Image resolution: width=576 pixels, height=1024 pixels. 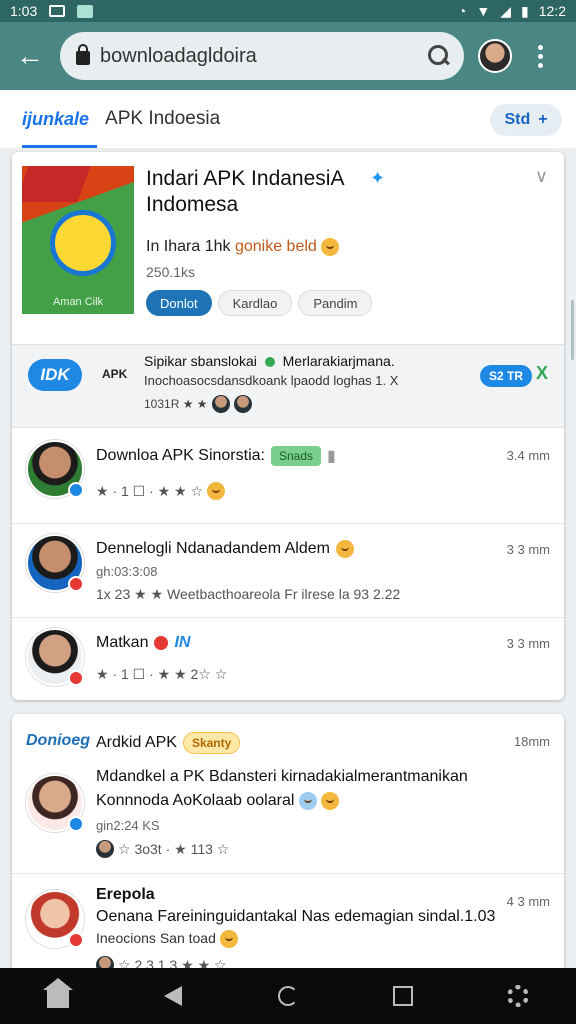 What do you see at coordinates (85, 11) in the screenshot?
I see `app-notification-icon` at bounding box center [85, 11].